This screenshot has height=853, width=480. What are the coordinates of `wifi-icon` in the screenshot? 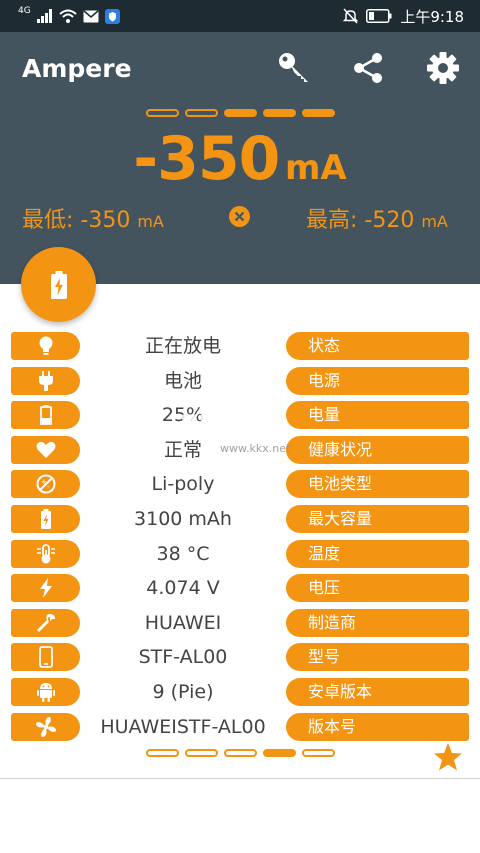 It's located at (68, 16).